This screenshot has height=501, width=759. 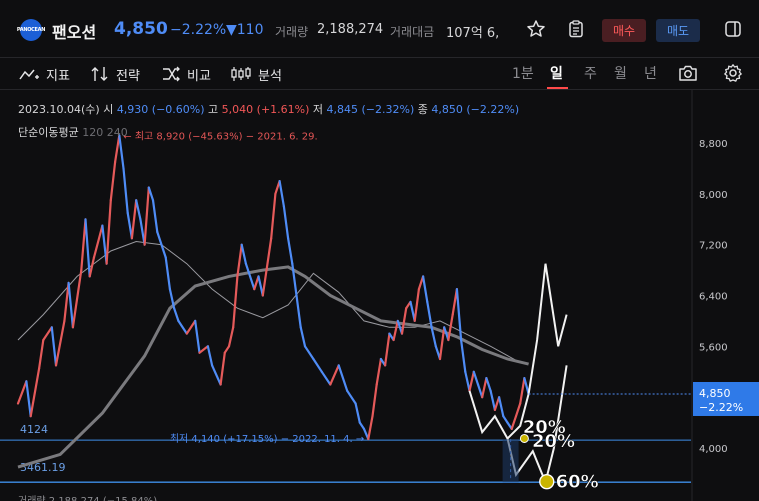 I want to click on settings-icon, so click(x=733, y=73).